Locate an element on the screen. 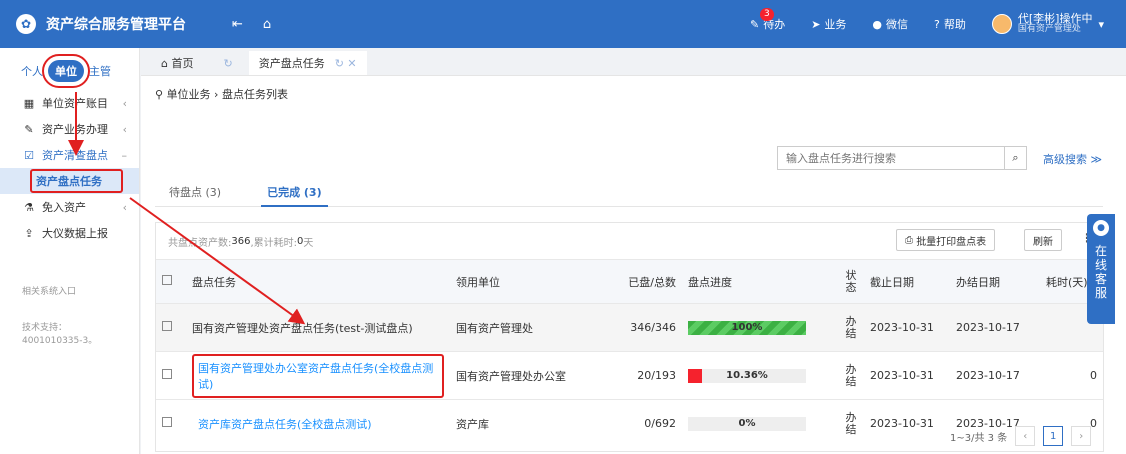  col-unit: 领用单位 is located at coordinates (525, 281).